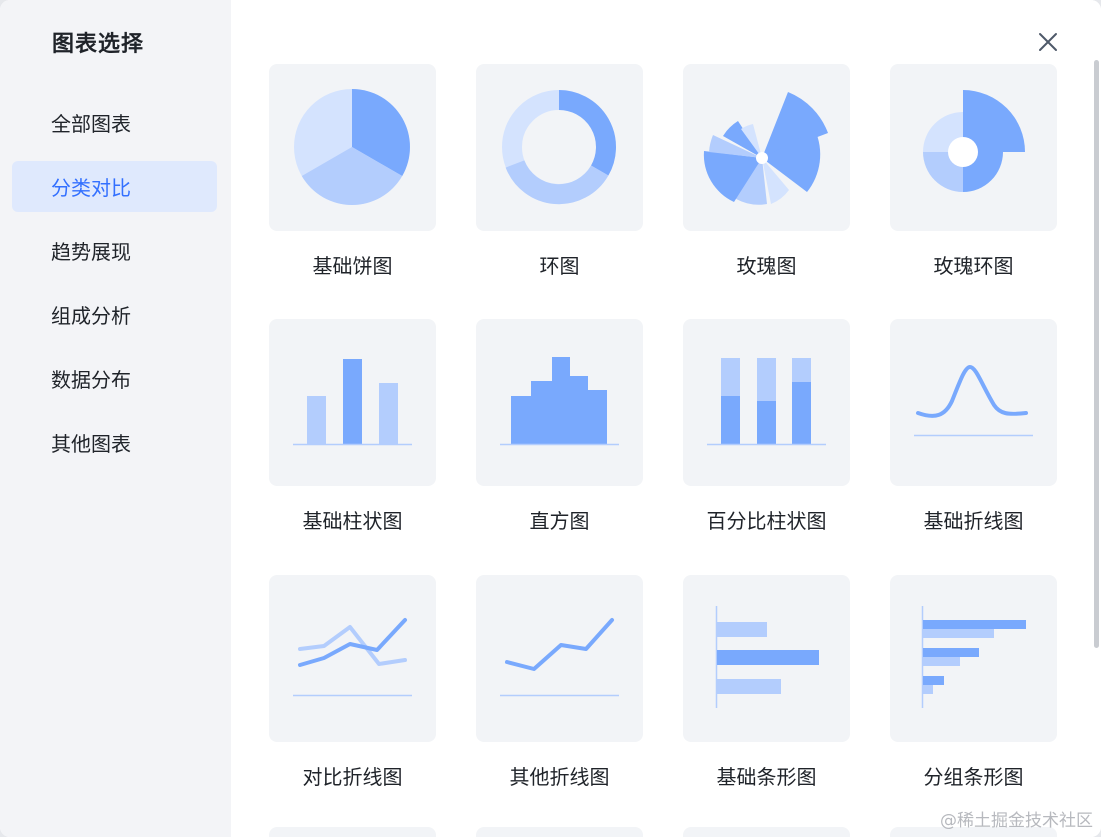  I want to click on chart-option-label: 对比折线图, so click(352, 777).